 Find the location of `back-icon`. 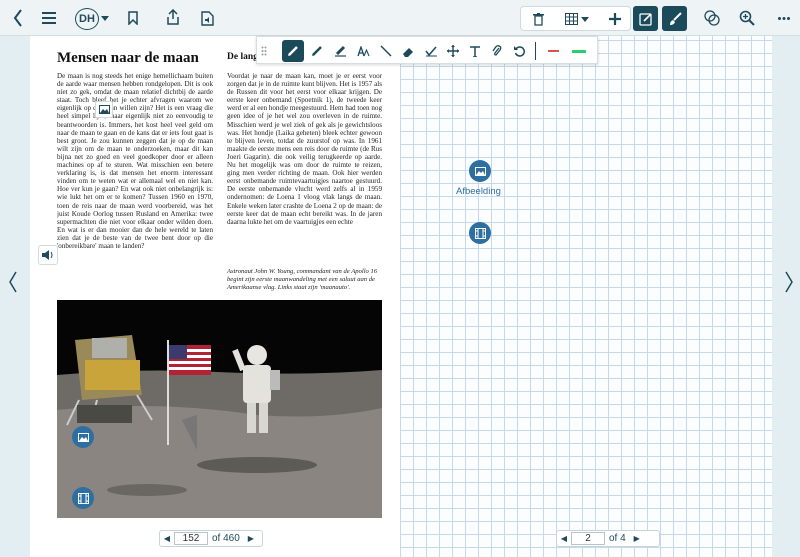

back-icon is located at coordinates (18, 18).